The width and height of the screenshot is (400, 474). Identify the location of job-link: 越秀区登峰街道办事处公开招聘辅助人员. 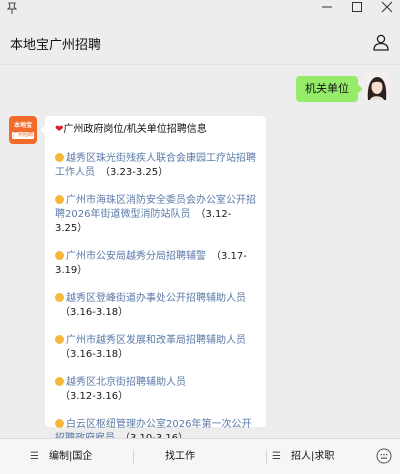
(156, 298).